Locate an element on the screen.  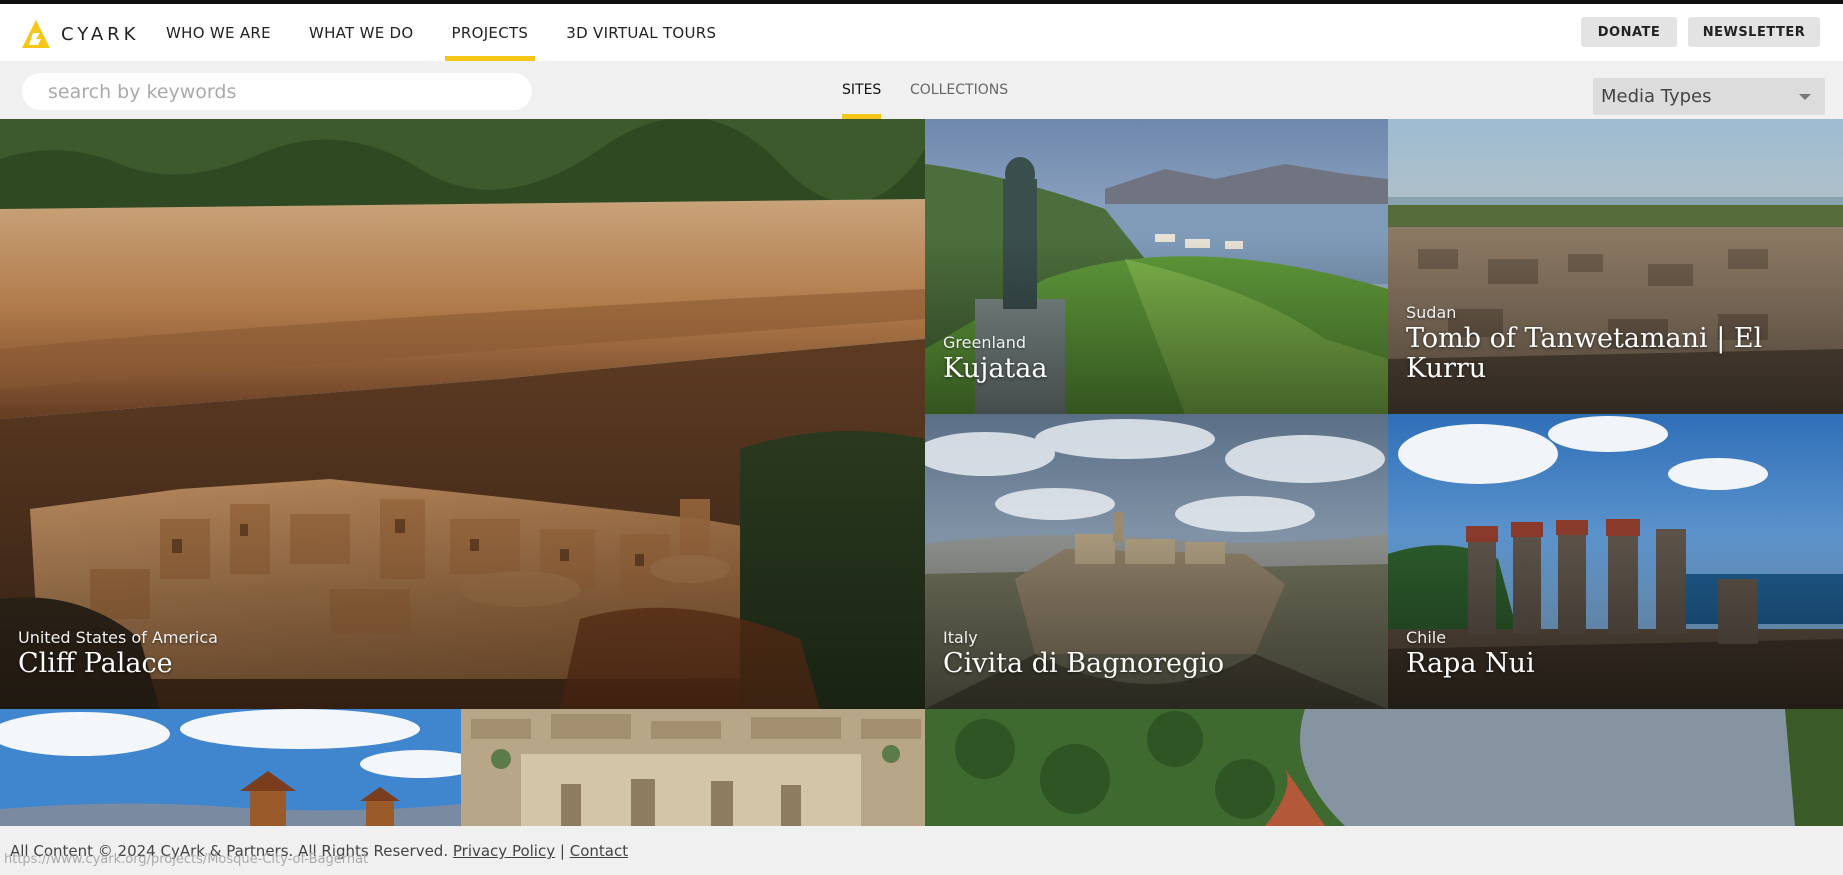
tile-caption: Chile Rapa Nui is located at coordinates (1470, 653).